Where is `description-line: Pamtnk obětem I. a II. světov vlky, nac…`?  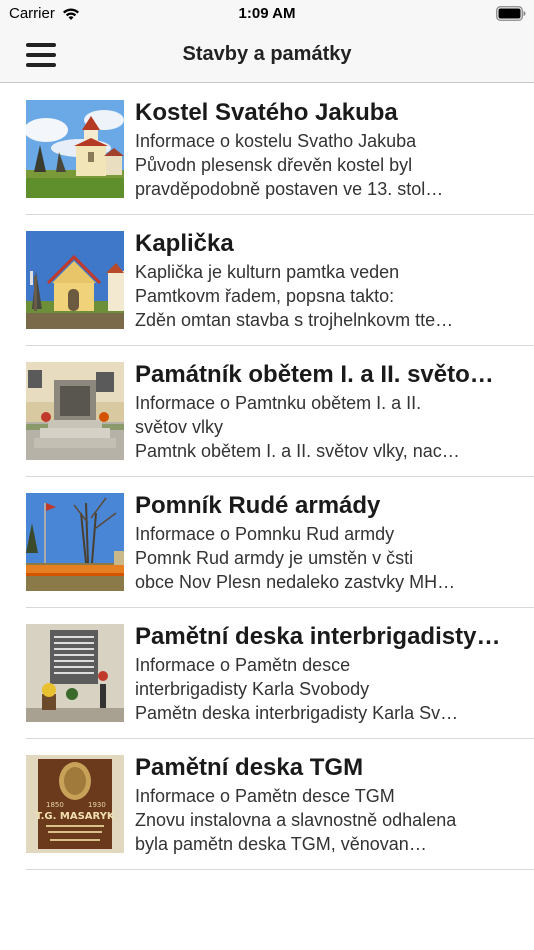
description-line: Pamtnk obětem I. a II. světov vlky, nac… is located at coordinates (297, 451).